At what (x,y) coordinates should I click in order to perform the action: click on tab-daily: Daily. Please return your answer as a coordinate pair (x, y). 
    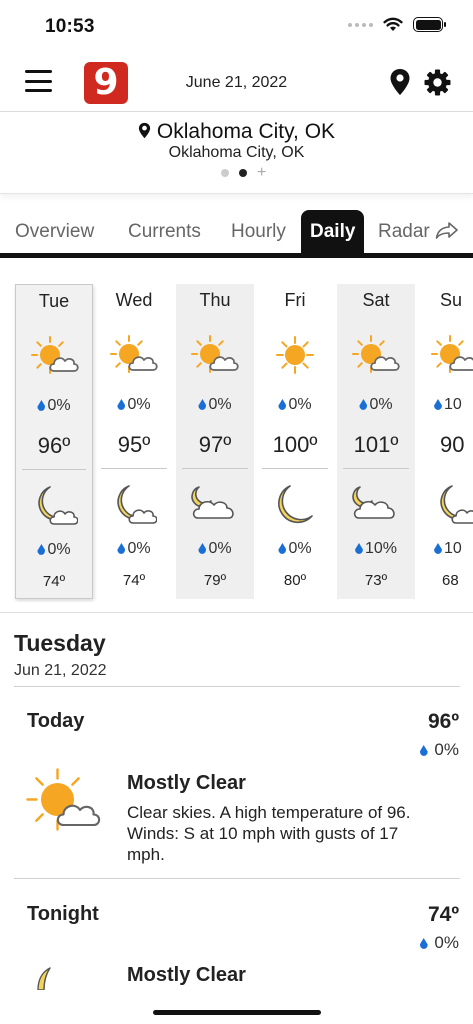
    Looking at the image, I should click on (333, 231).